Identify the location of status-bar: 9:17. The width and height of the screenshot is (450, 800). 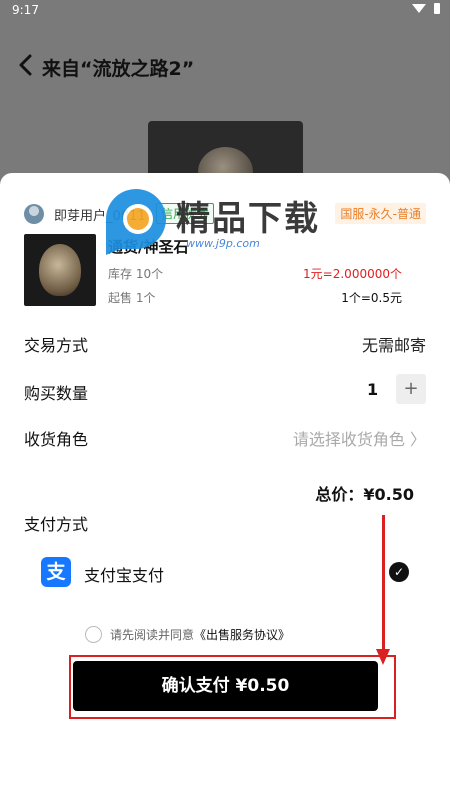
(225, 11).